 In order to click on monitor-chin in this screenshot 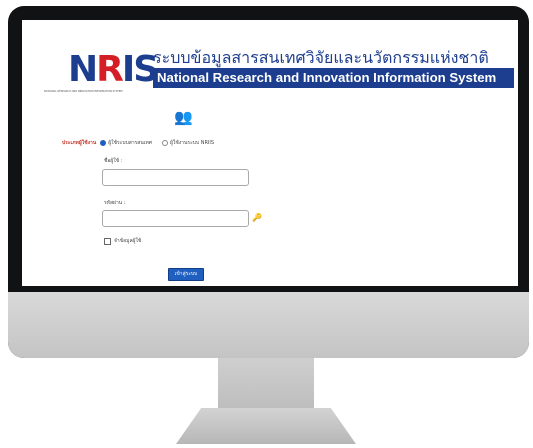, I will do `click(268, 325)`.